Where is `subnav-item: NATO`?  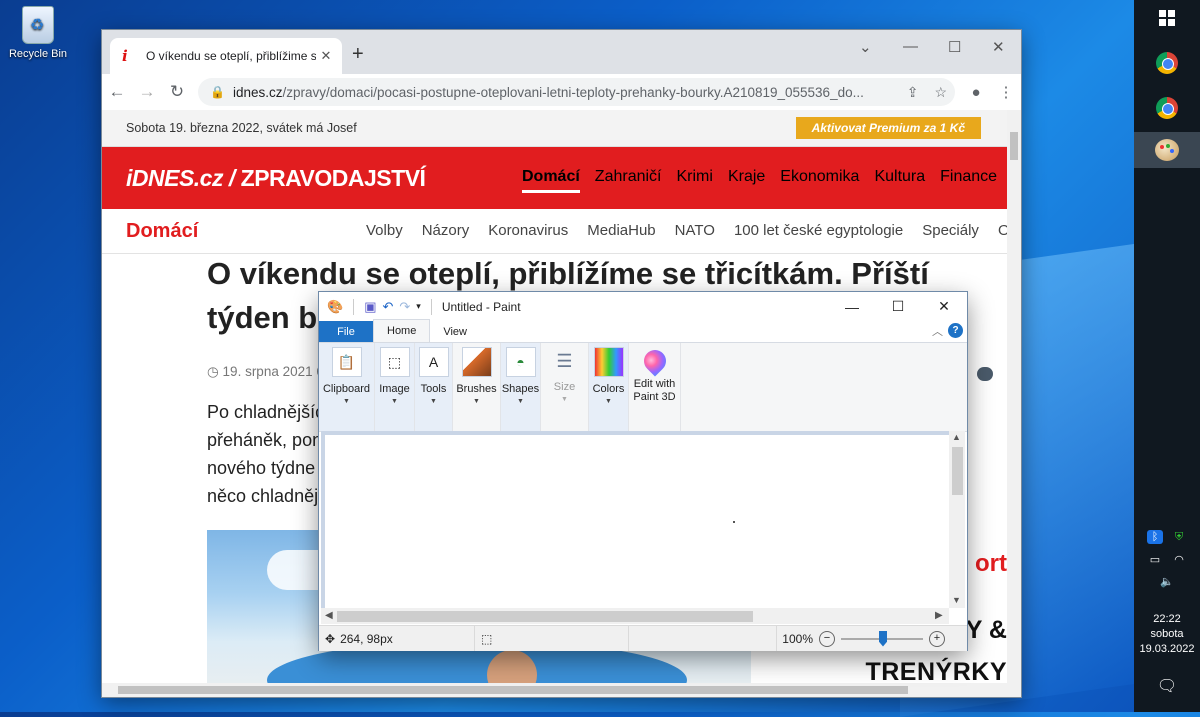
subnav-item: NATO is located at coordinates (695, 230).